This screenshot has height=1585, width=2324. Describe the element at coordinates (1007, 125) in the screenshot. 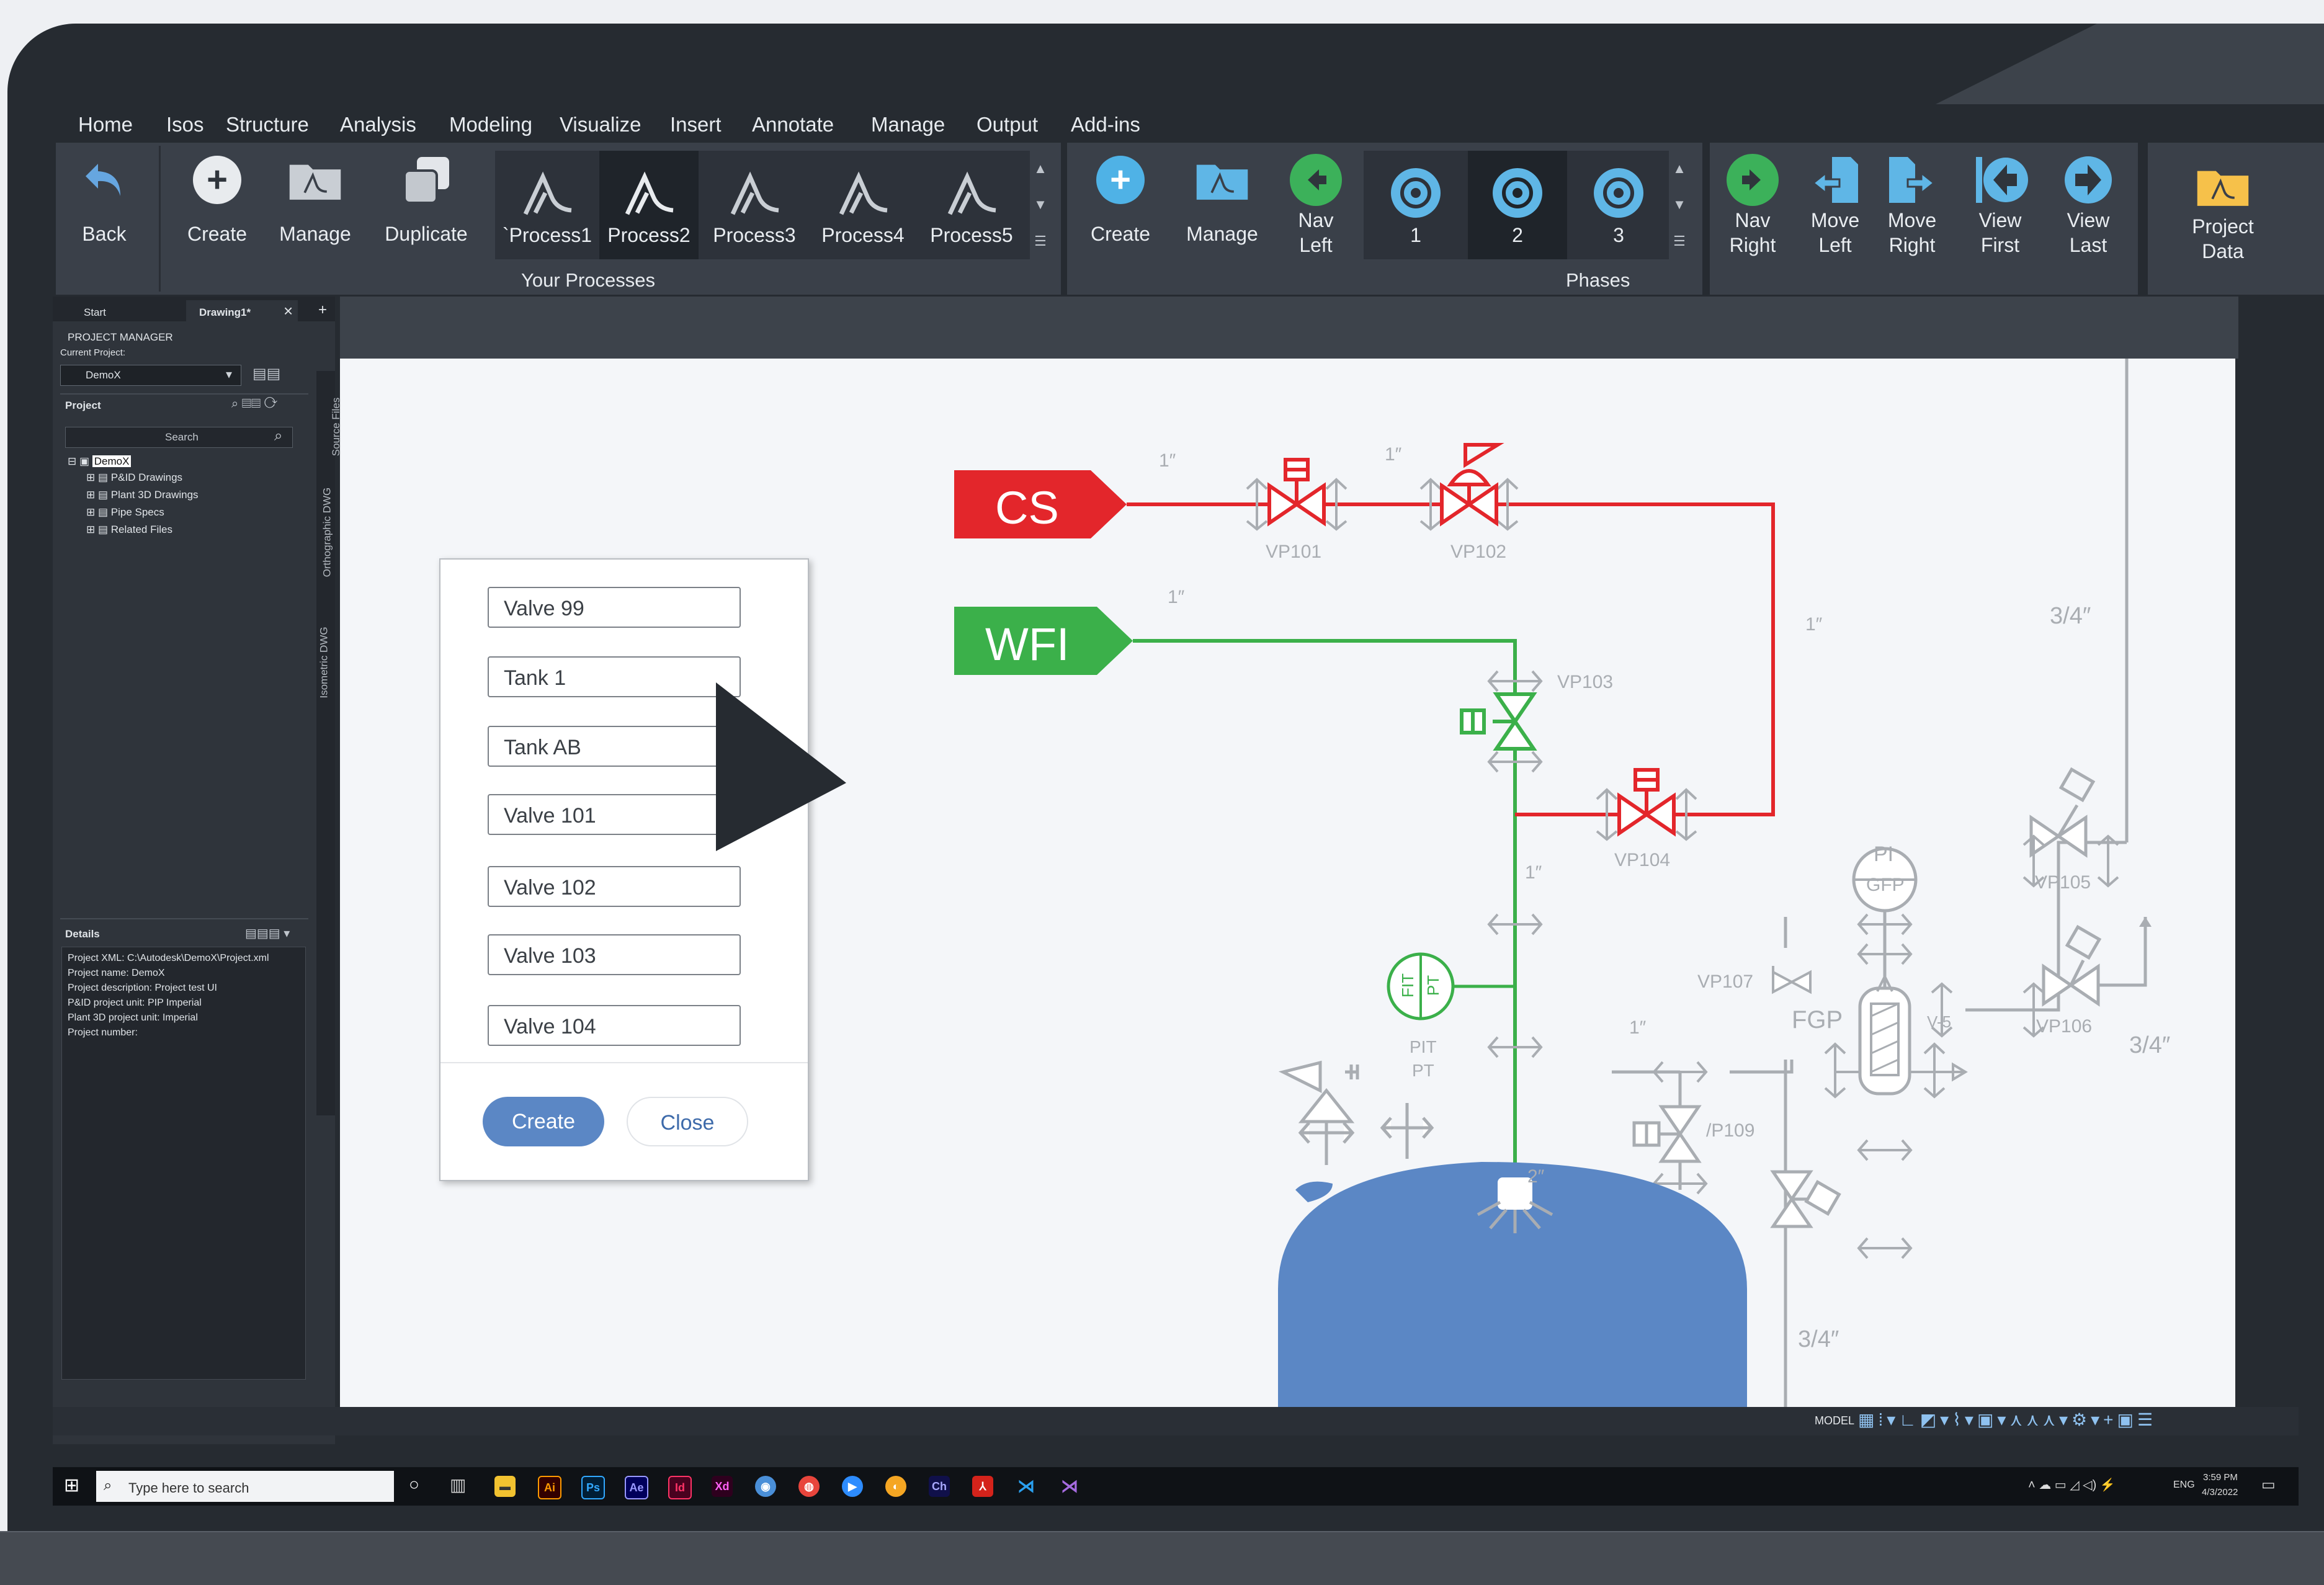

I see `menu-output: Output` at that location.